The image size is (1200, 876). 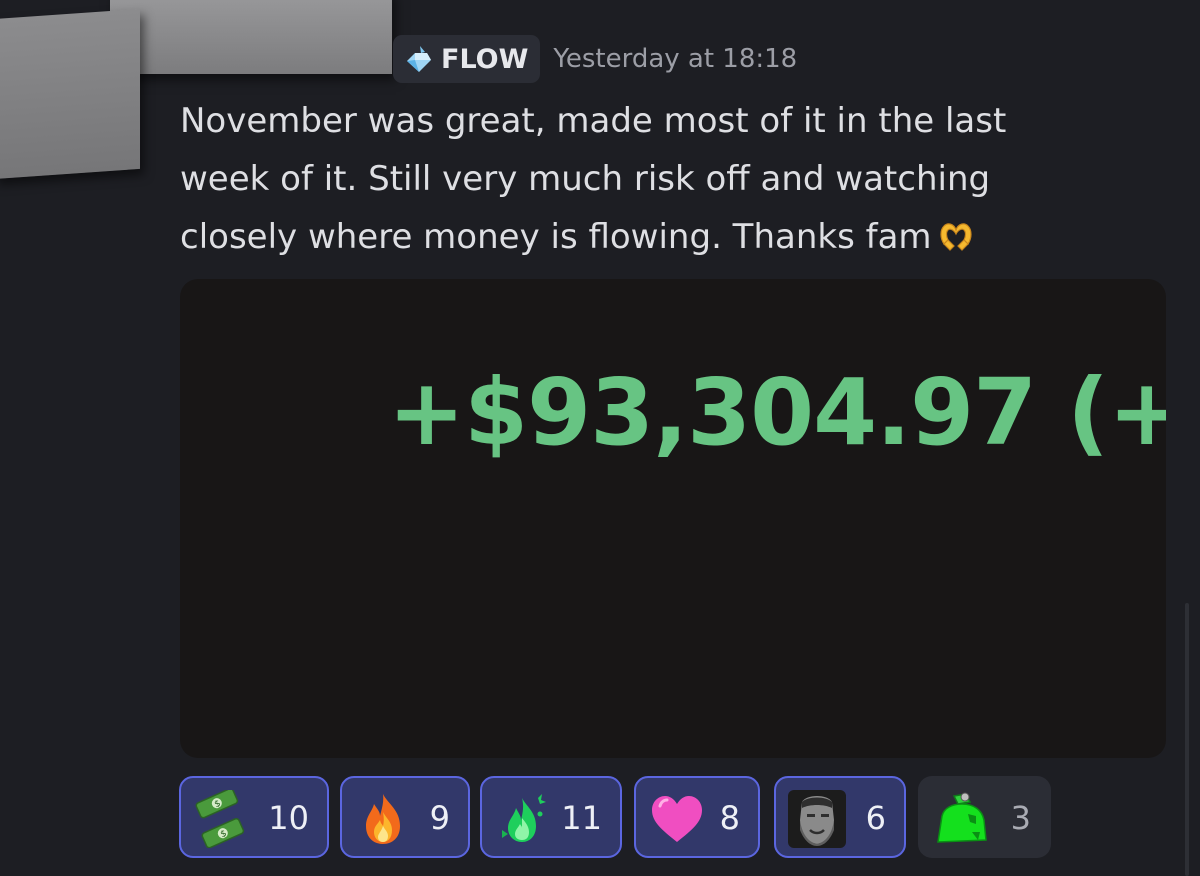 I want to click on reaction-count: 10, so click(x=288, y=818).